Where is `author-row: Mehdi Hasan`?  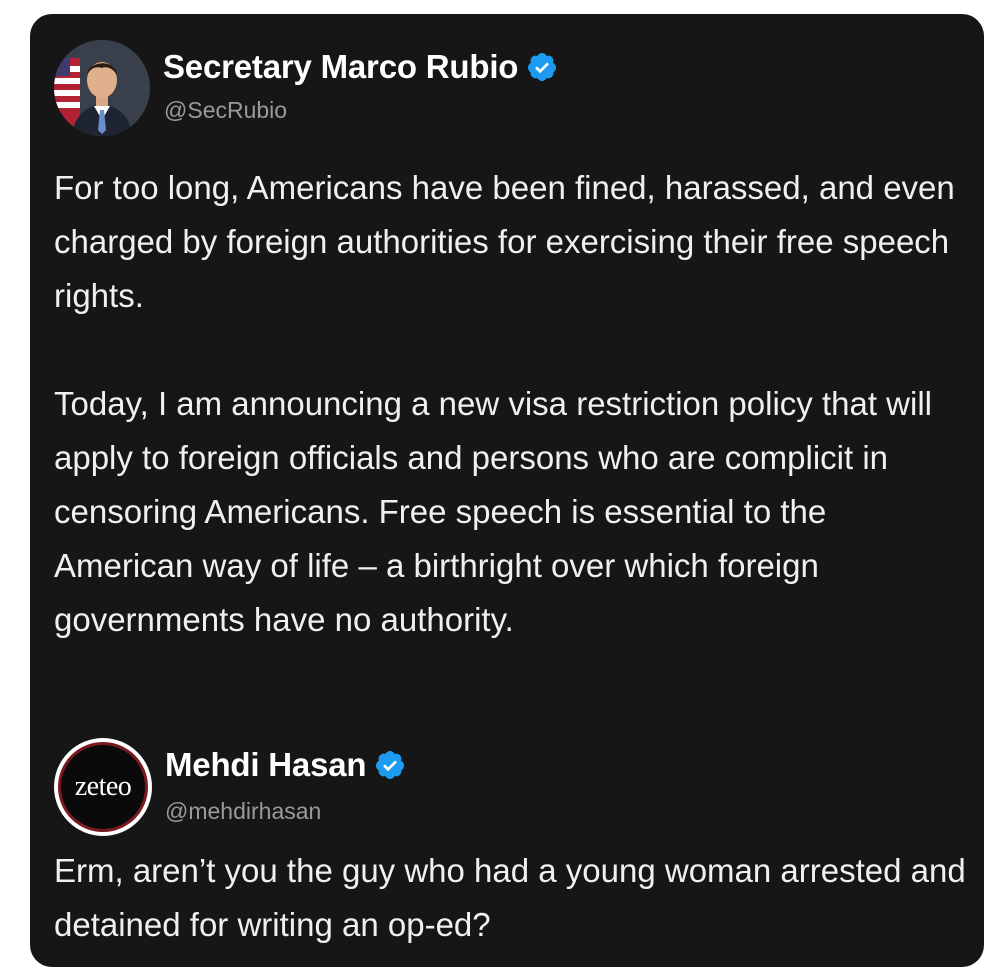
author-row: Mehdi Hasan is located at coordinates (285, 765).